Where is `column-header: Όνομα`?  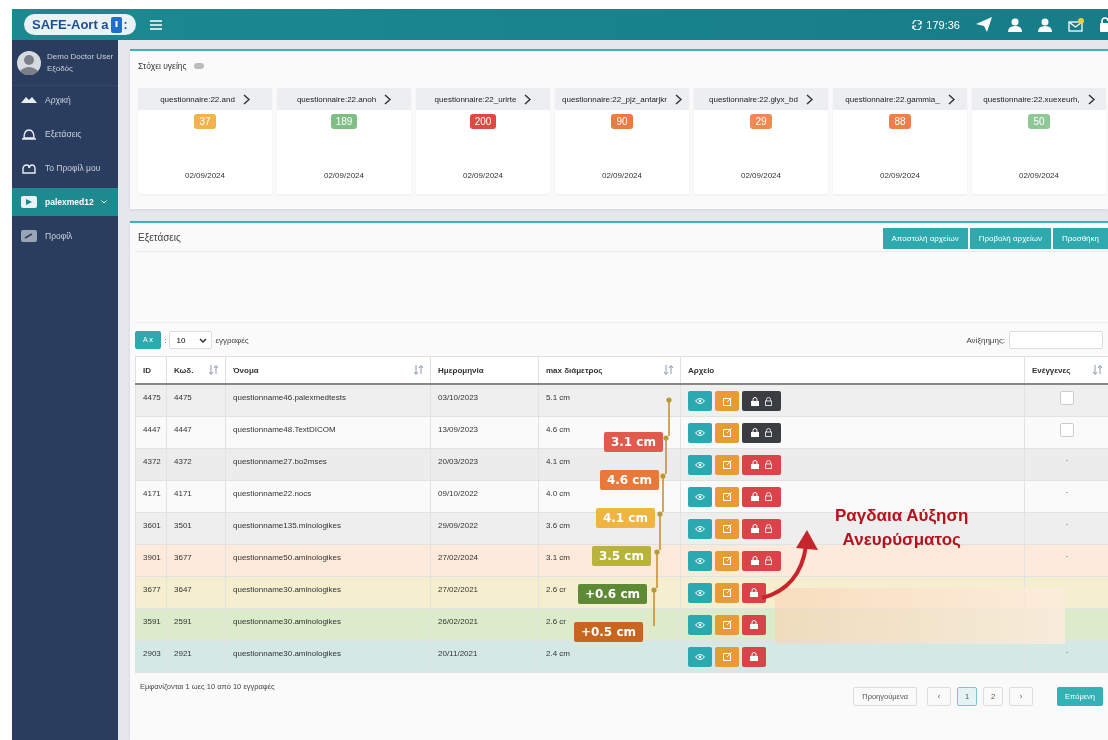 column-header: Όνομα is located at coordinates (328, 370).